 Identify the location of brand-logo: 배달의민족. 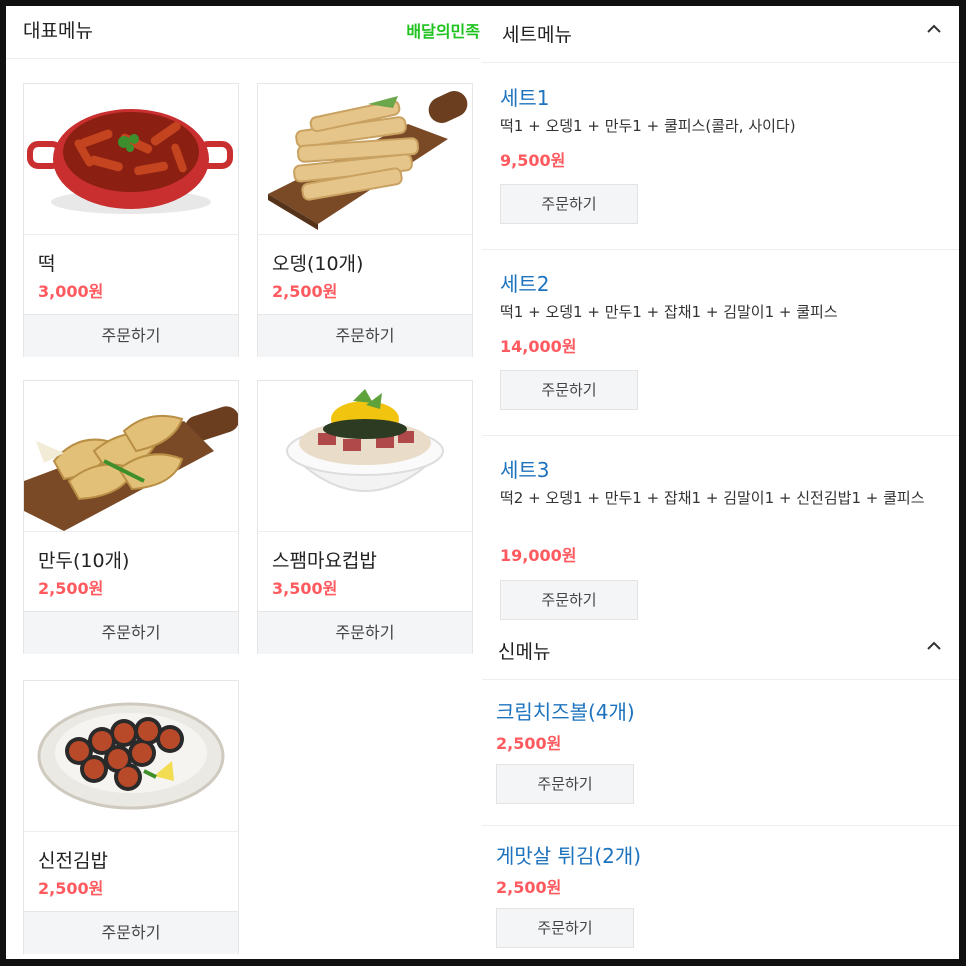
(443, 31).